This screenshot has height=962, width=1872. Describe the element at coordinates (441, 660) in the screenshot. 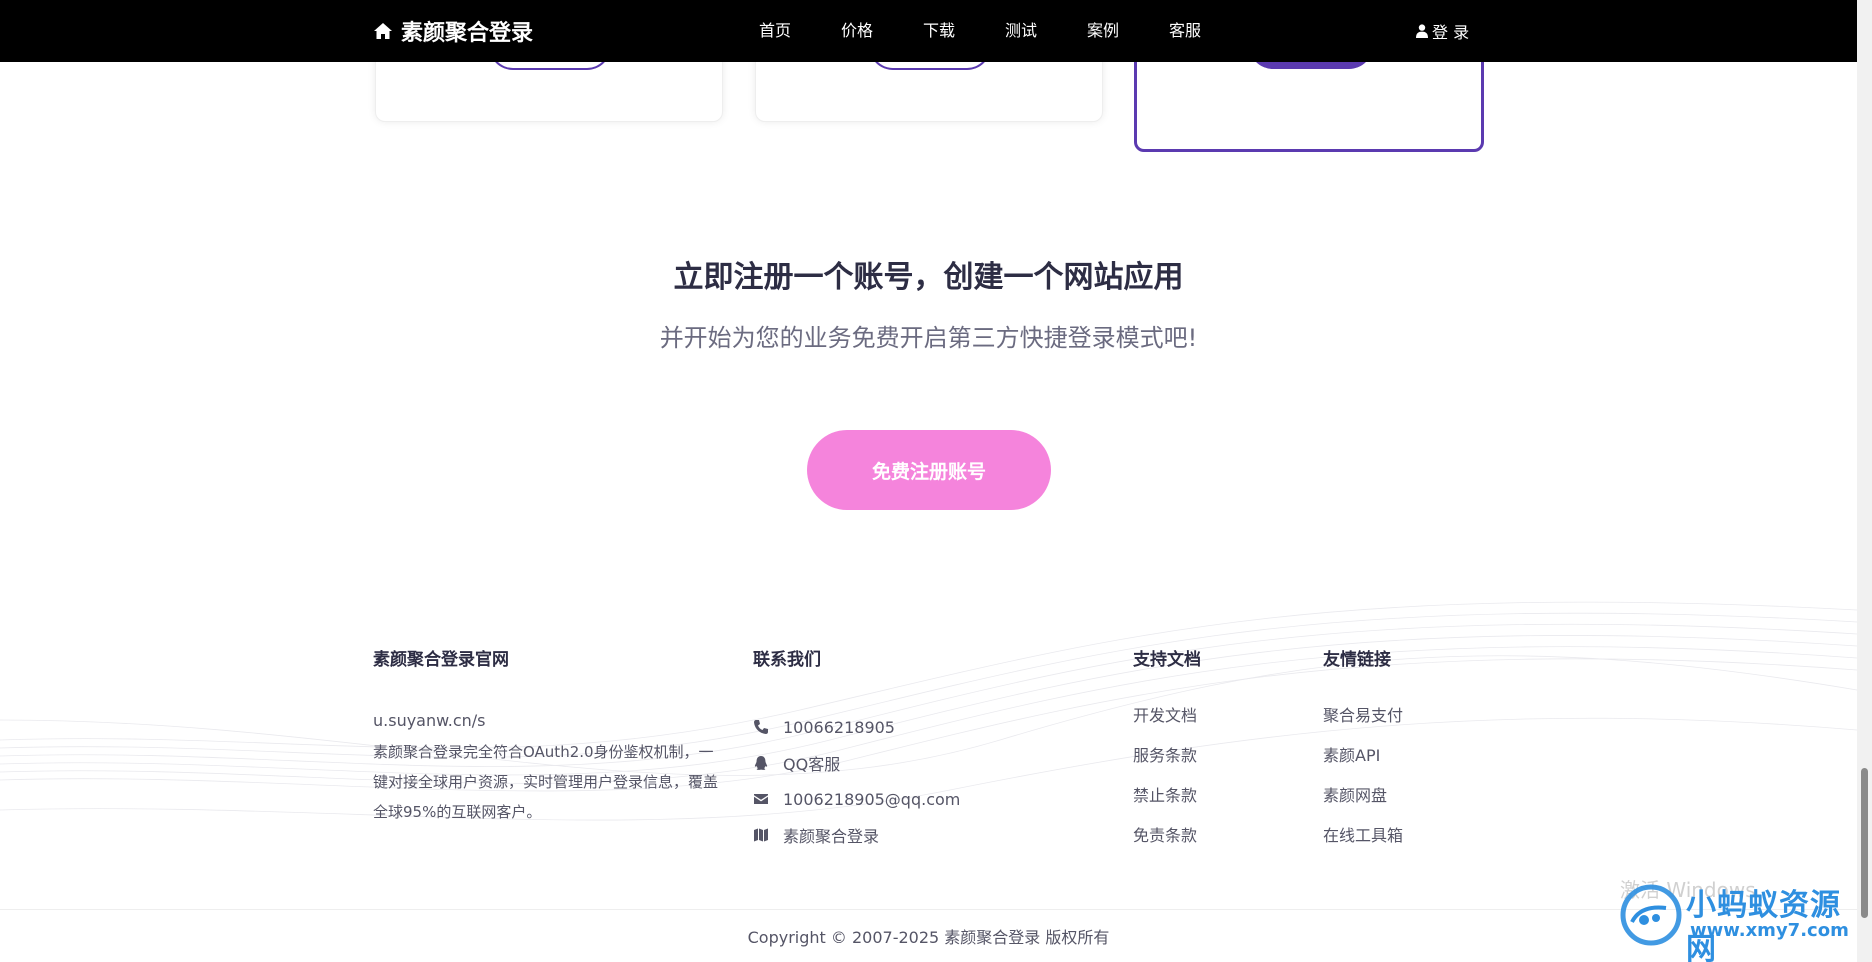

I see `footer-about-heading: 素颜聚合登录官网` at that location.